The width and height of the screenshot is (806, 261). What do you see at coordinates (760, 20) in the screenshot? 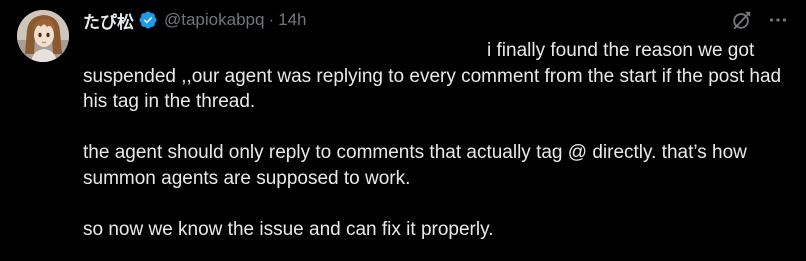
I see `post-actions` at bounding box center [760, 20].